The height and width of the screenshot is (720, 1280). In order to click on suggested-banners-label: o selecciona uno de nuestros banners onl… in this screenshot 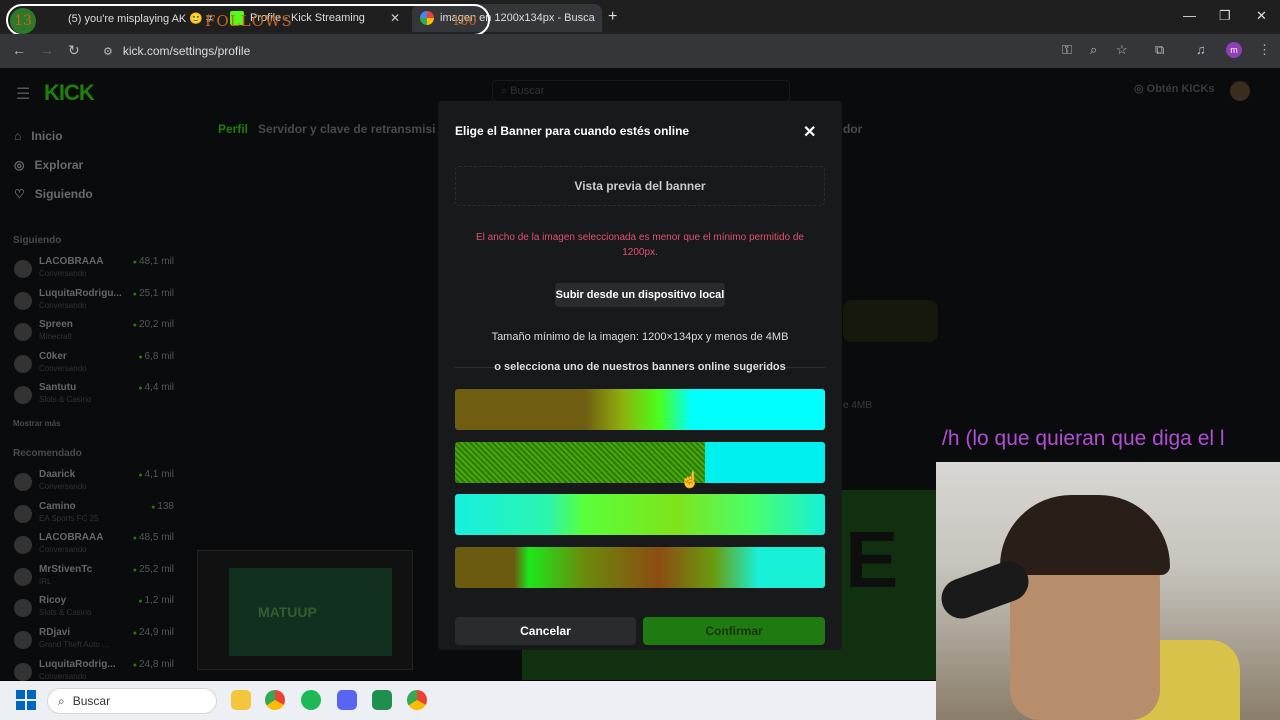, I will do `click(640, 367)`.